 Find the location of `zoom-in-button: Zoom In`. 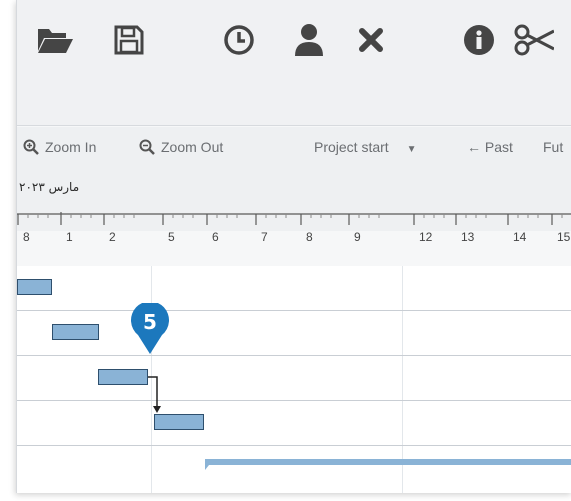

zoom-in-button: Zoom In is located at coordinates (59, 147).